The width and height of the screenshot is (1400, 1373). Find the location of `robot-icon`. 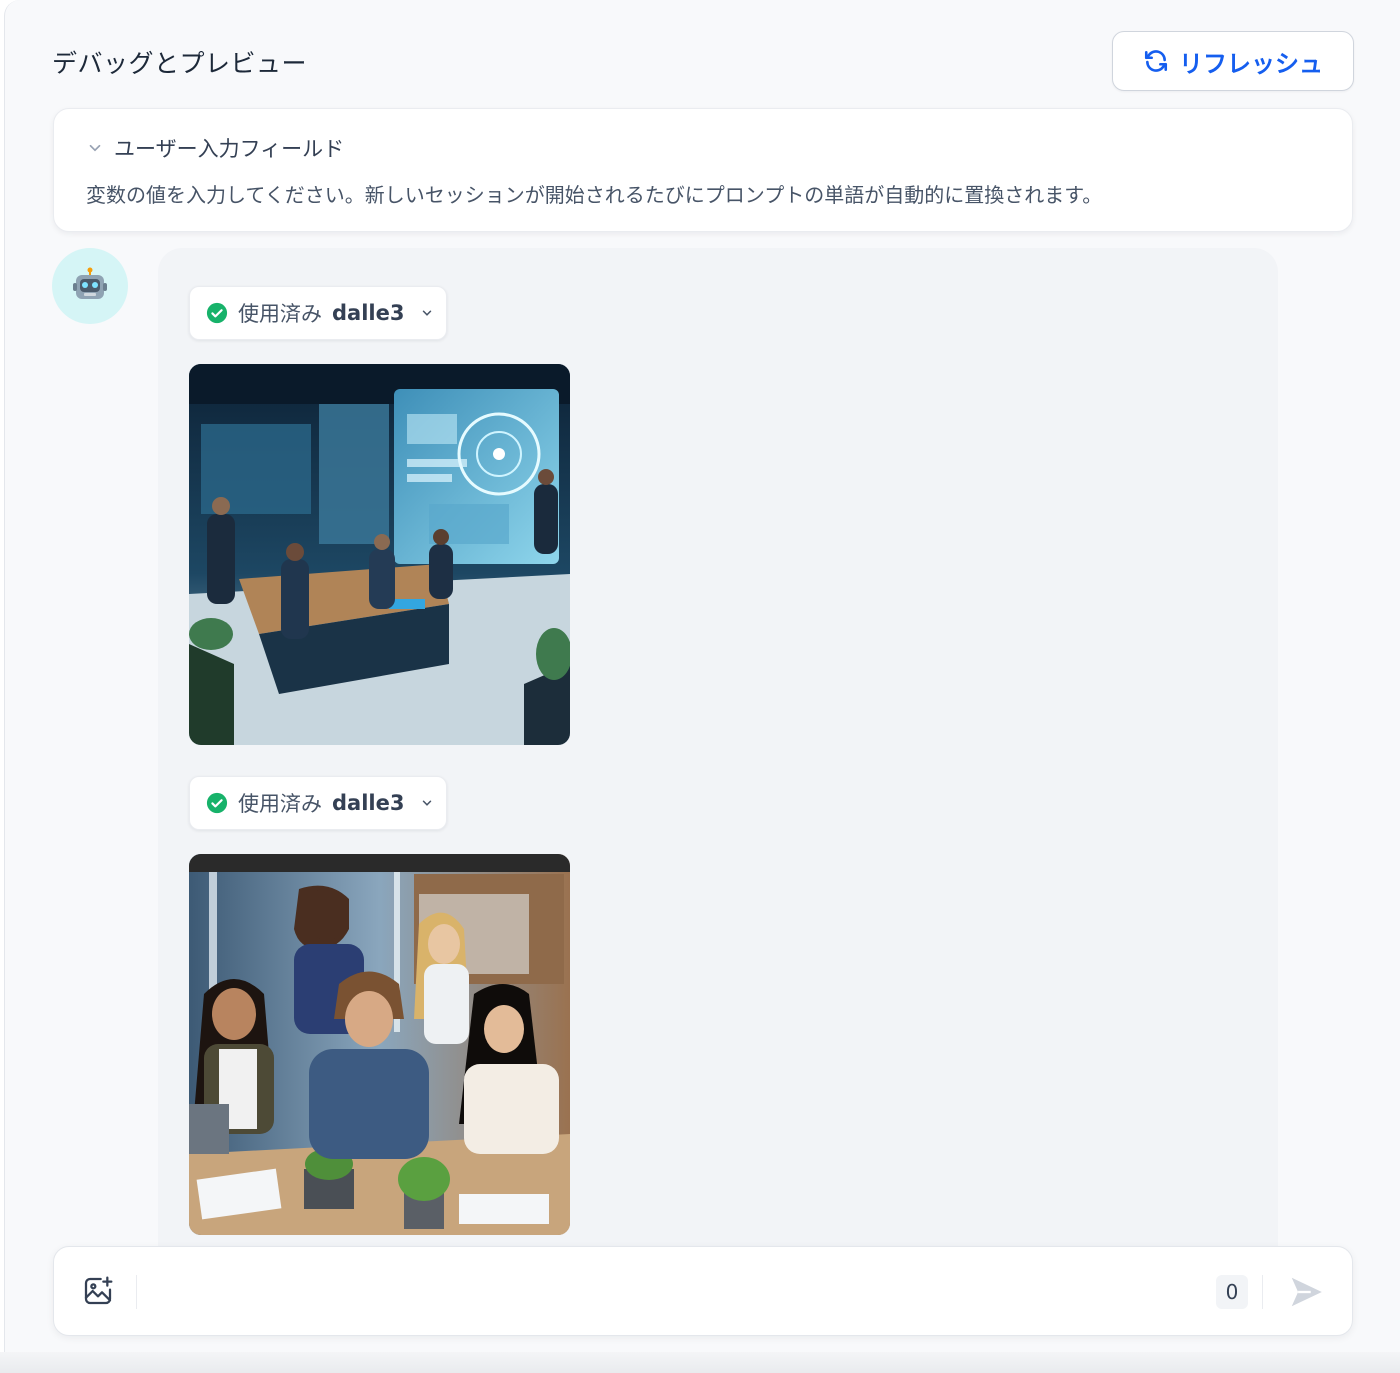

robot-icon is located at coordinates (90, 283).